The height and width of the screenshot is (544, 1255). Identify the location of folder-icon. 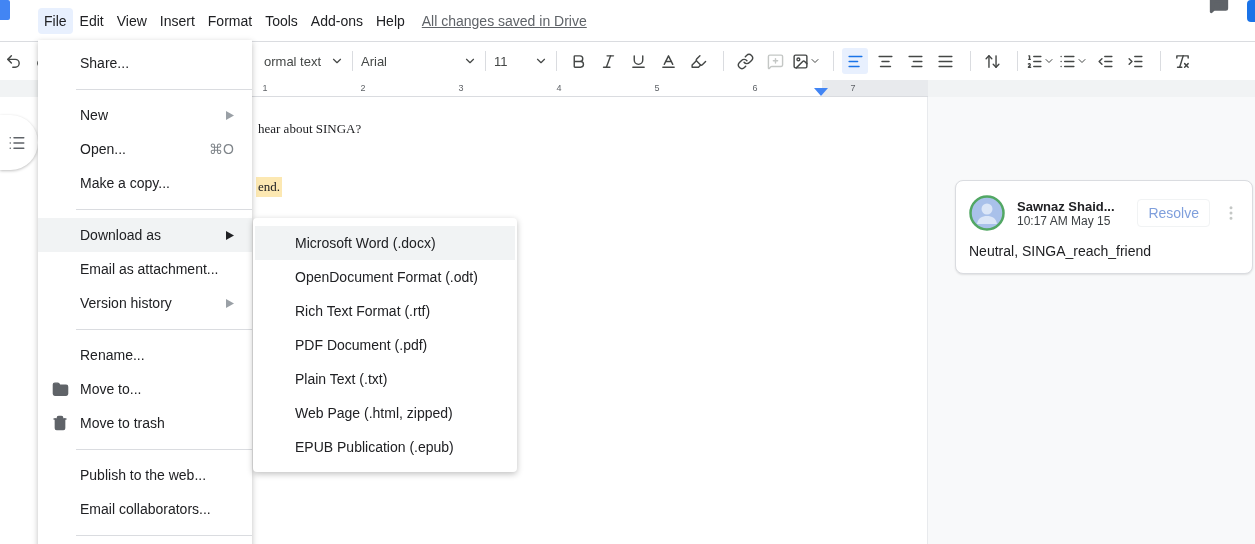
(60, 389).